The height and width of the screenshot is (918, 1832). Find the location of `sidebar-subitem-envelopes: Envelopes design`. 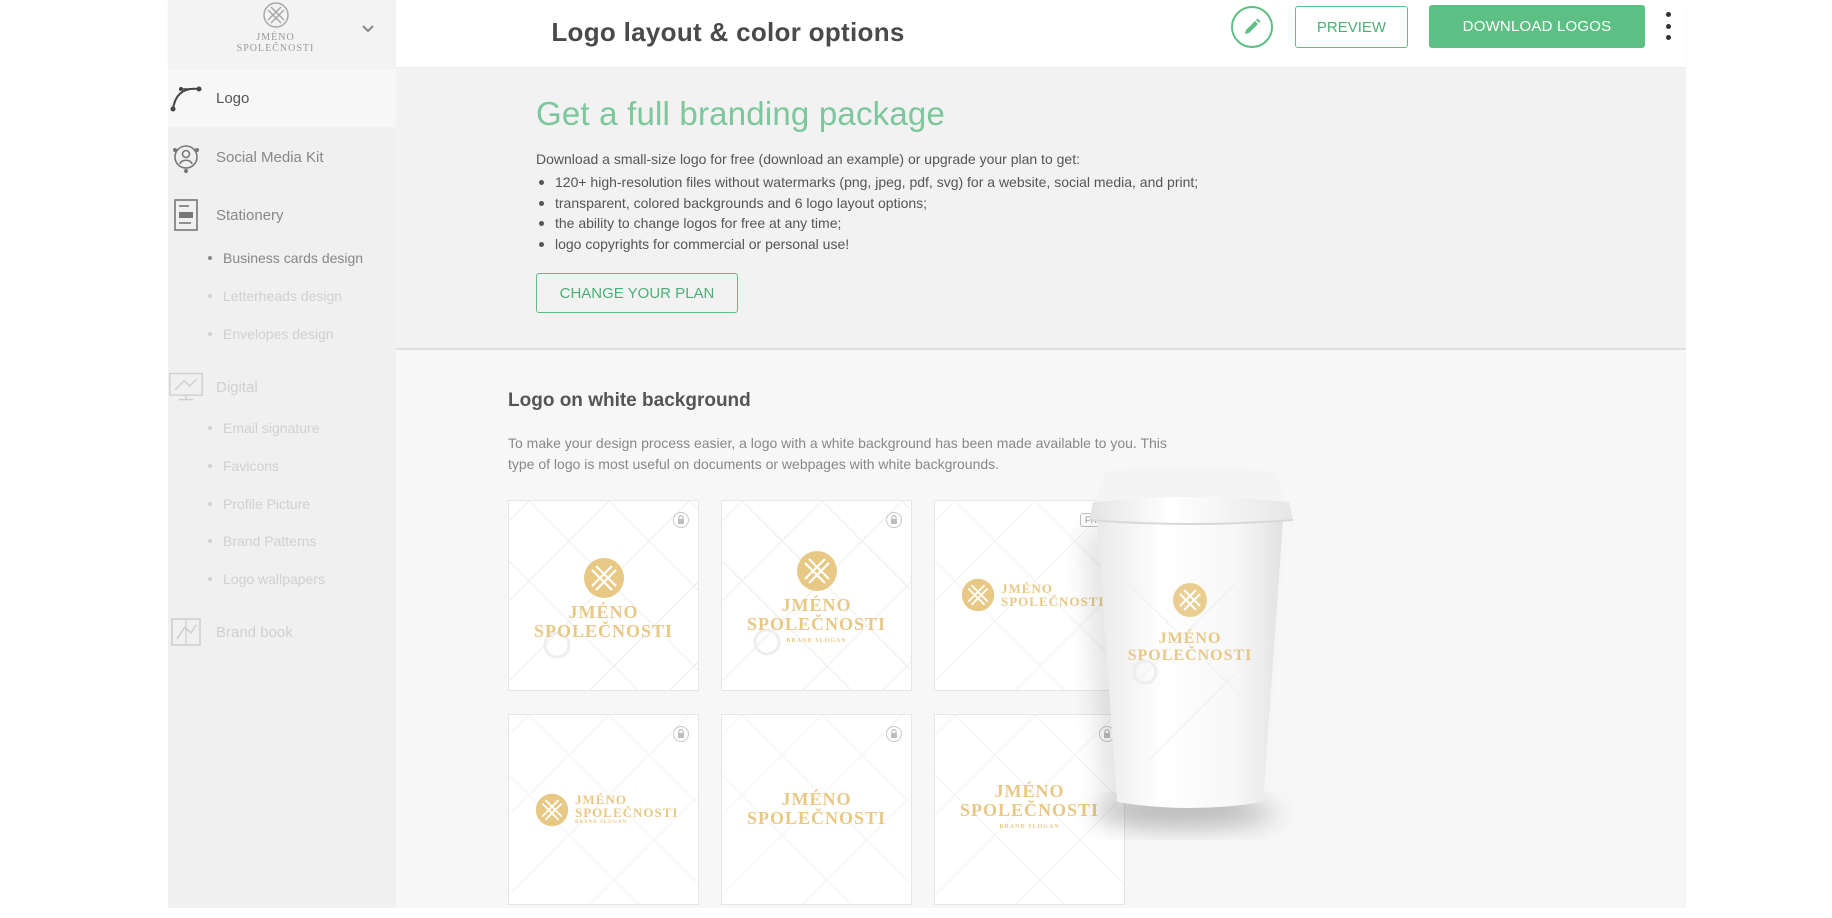

sidebar-subitem-envelopes: Envelopes design is located at coordinates (271, 334).